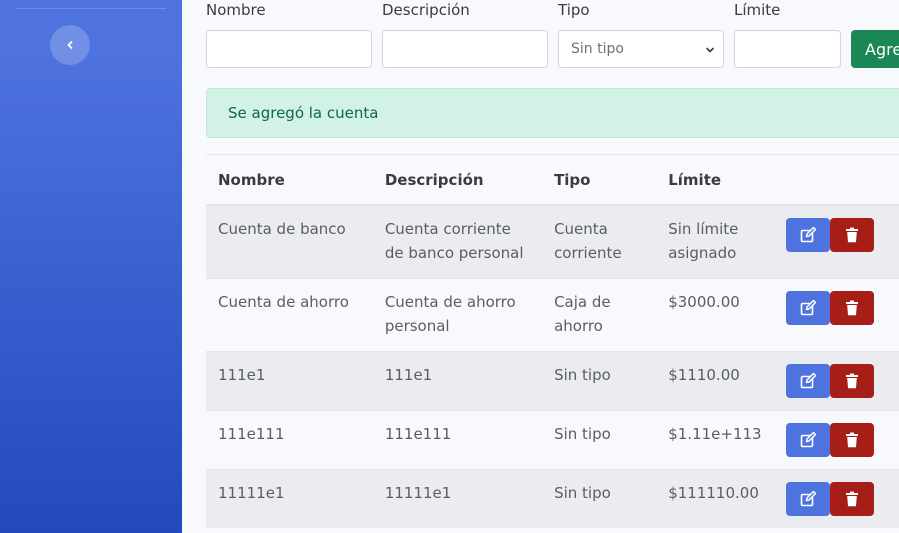 This screenshot has height=533, width=899. What do you see at coordinates (715, 241) in the screenshot?
I see `cell-limite: Sin límite asignado` at bounding box center [715, 241].